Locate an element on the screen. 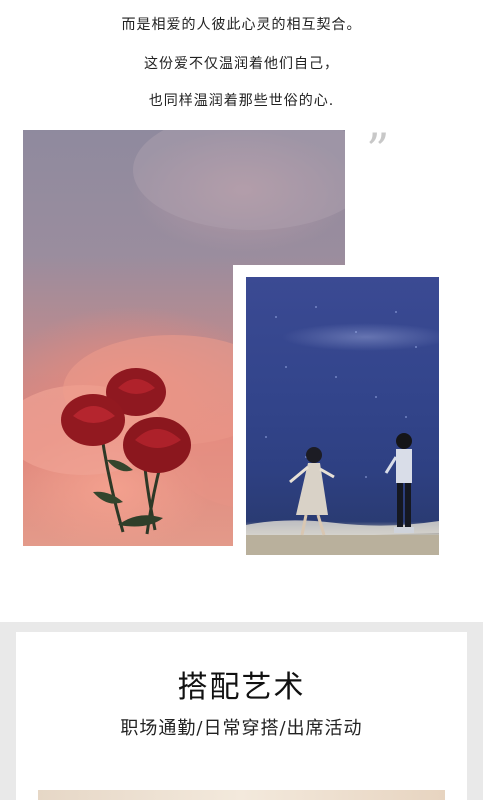 The height and width of the screenshot is (800, 483). couple-by-sea-photo is located at coordinates (342, 416).